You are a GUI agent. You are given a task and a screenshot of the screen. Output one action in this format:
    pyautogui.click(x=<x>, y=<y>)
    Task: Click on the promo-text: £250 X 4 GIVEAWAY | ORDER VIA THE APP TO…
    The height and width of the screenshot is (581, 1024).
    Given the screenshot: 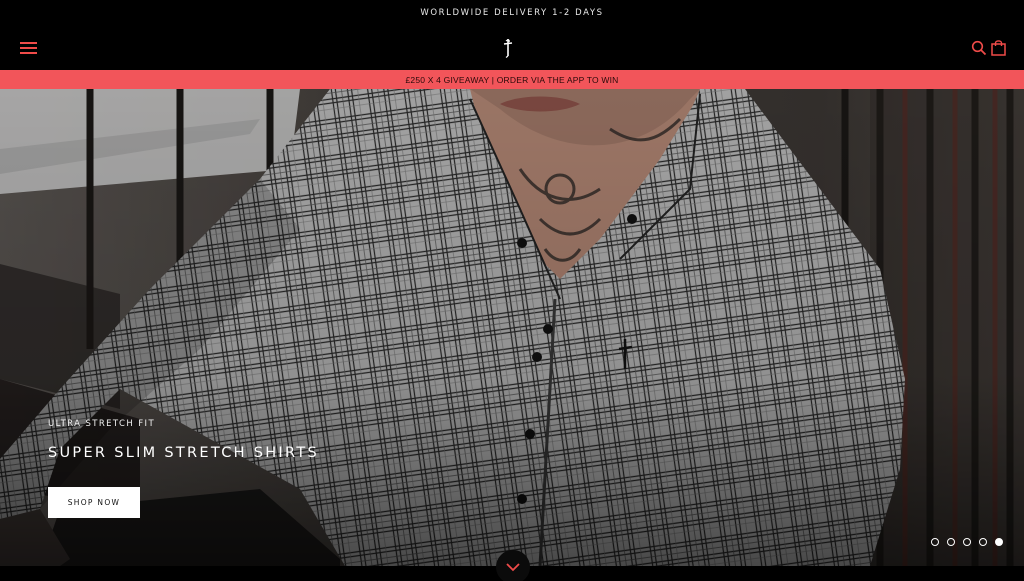 What is the action you would take?
    pyautogui.click(x=512, y=79)
    